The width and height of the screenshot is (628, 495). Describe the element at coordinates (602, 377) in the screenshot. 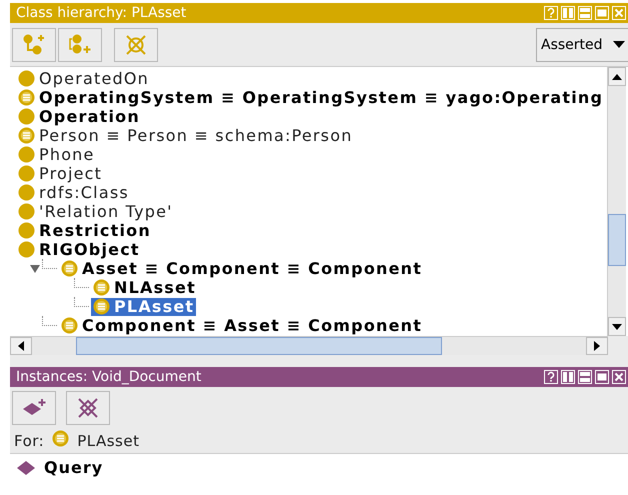

I see `maximize-icon` at that location.